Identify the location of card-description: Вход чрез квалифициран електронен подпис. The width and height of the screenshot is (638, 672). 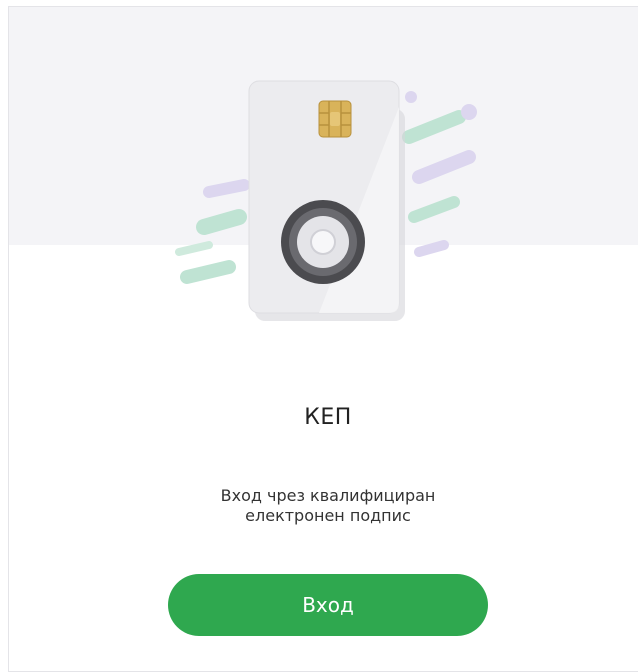
(323, 506).